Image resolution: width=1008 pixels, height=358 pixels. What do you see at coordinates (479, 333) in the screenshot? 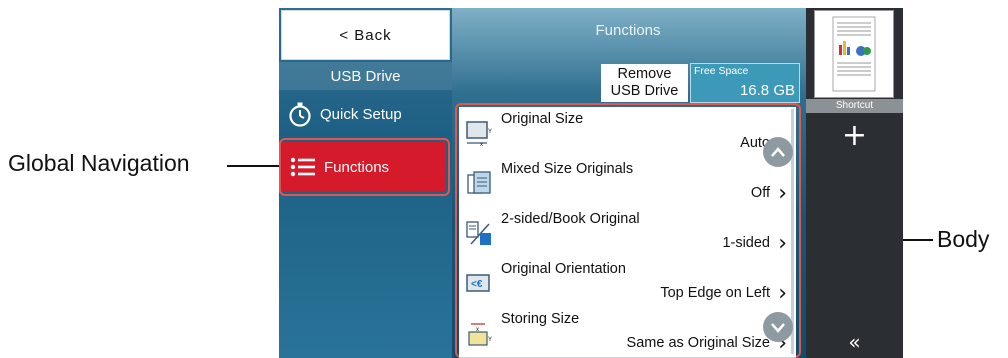
I see `storing-size-icon: xY` at bounding box center [479, 333].